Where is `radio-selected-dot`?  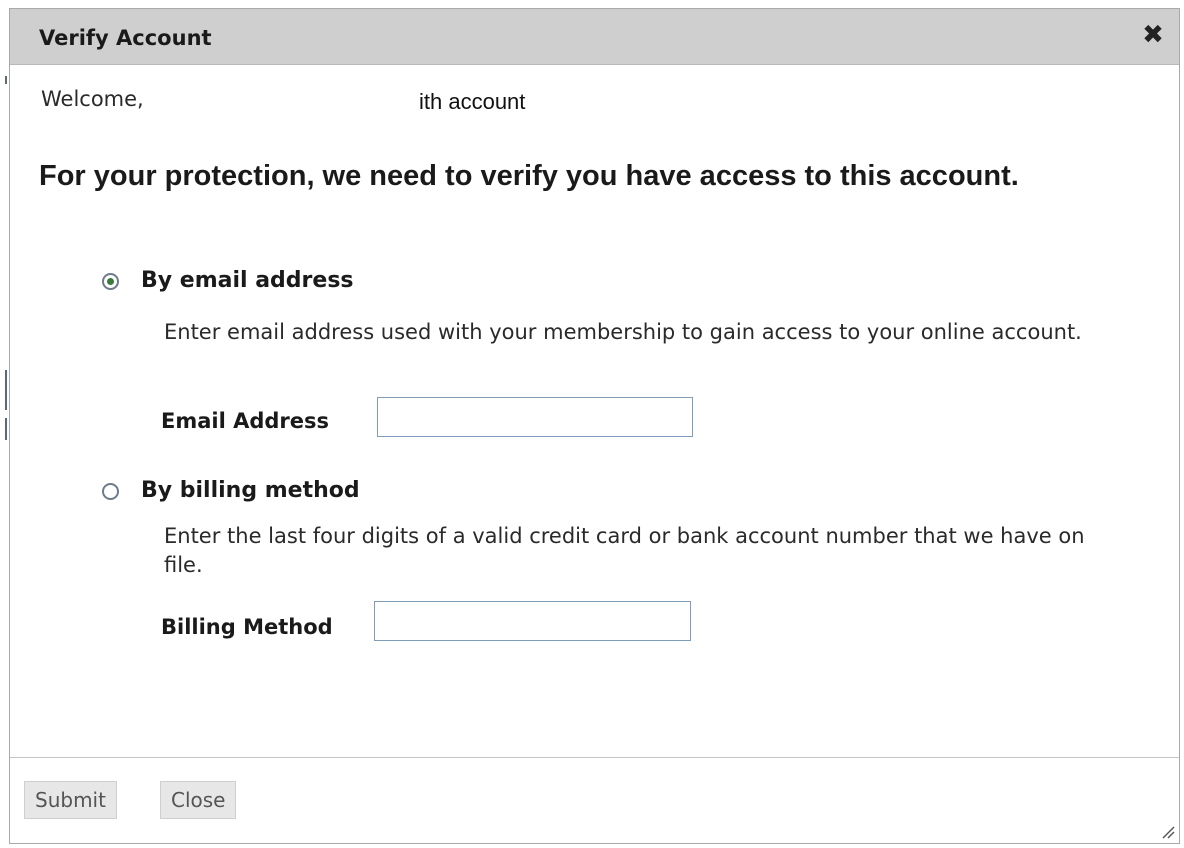 radio-selected-dot is located at coordinates (110, 281).